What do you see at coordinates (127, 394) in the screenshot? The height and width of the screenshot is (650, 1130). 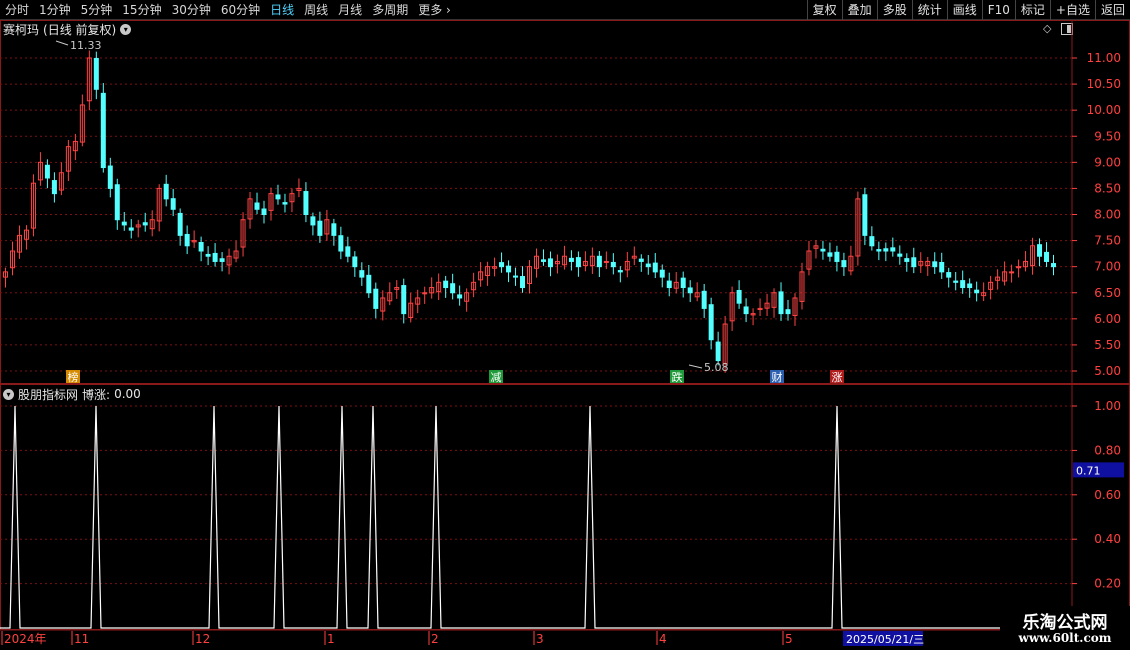 I see `indicator-series-value: 0.00` at bounding box center [127, 394].